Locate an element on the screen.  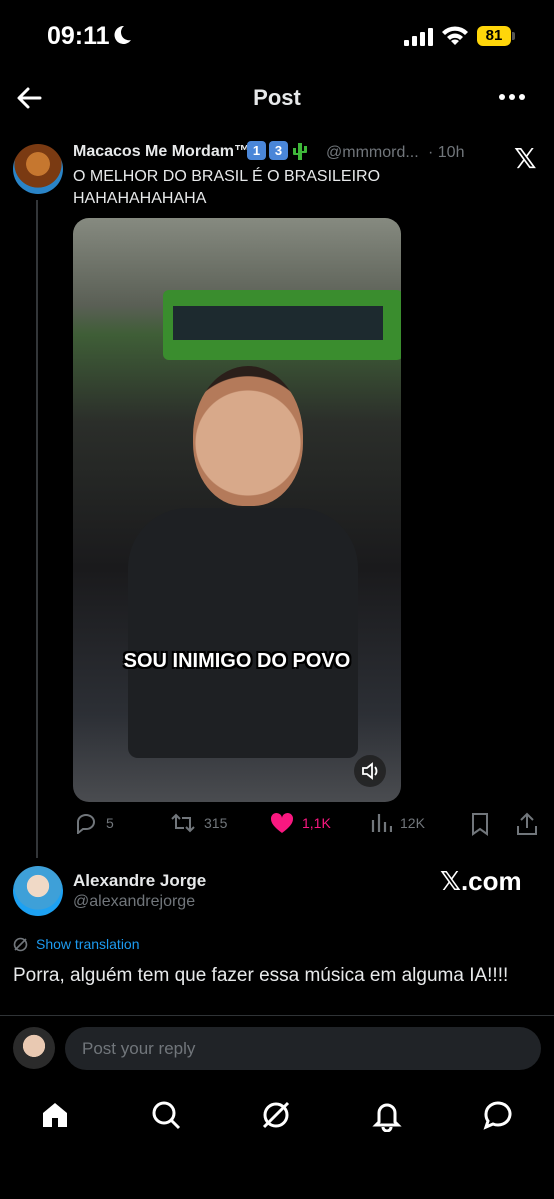
person-body-shape is located at coordinates (243, 633).